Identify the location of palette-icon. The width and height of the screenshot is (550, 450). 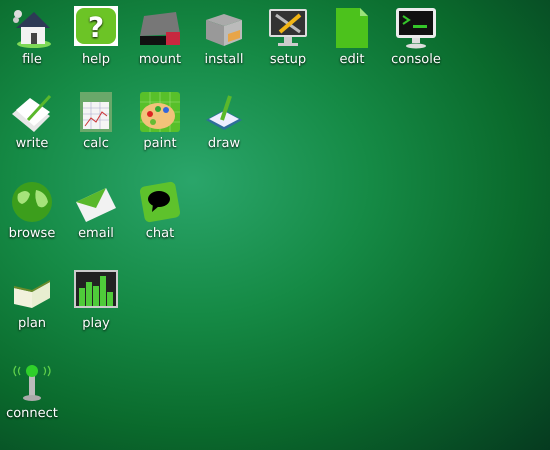
(160, 112).